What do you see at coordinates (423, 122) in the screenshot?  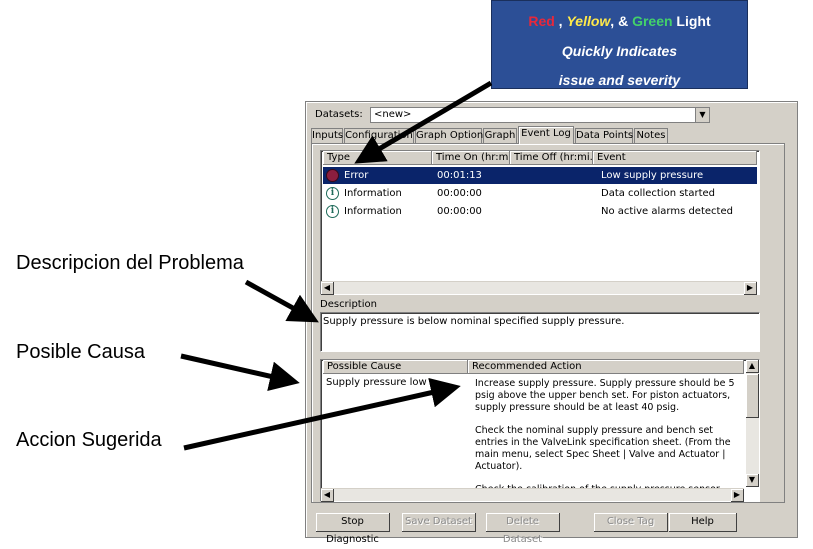 I see `callout-arrow` at bounding box center [423, 122].